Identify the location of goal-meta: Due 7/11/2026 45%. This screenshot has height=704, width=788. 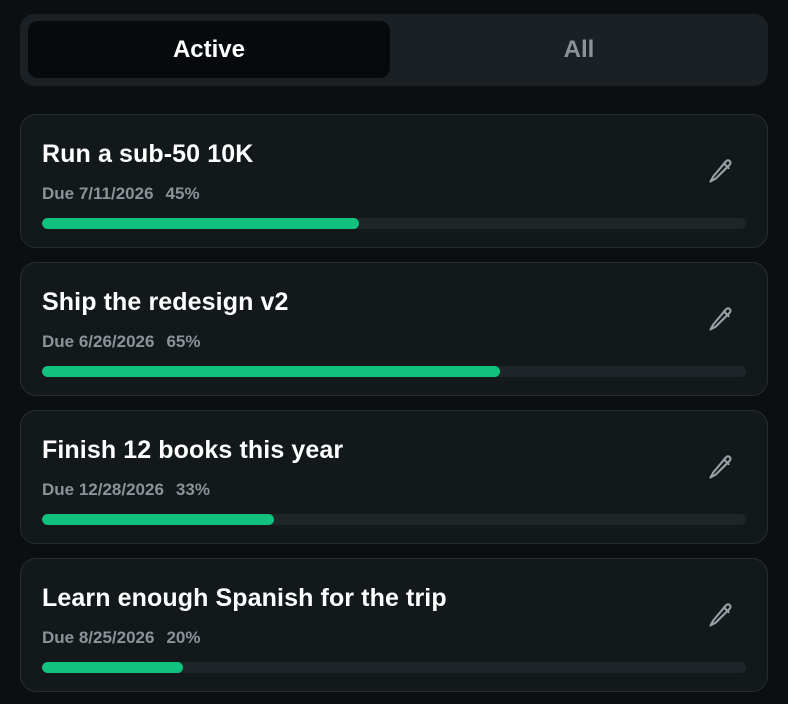
(121, 194).